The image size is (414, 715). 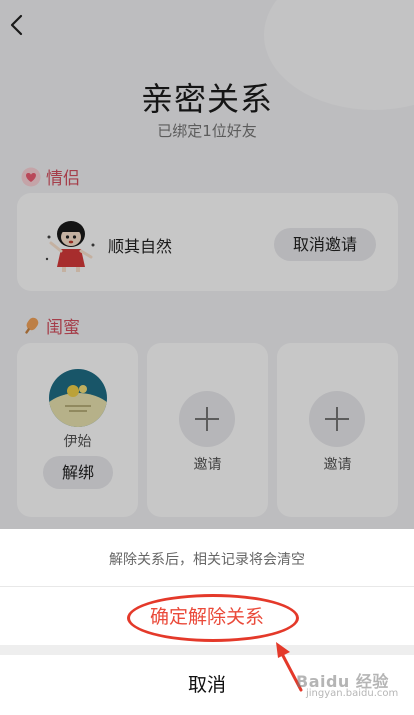 I want to click on watermark-subtext: jingyan.baidu.com, so click(x=352, y=693).